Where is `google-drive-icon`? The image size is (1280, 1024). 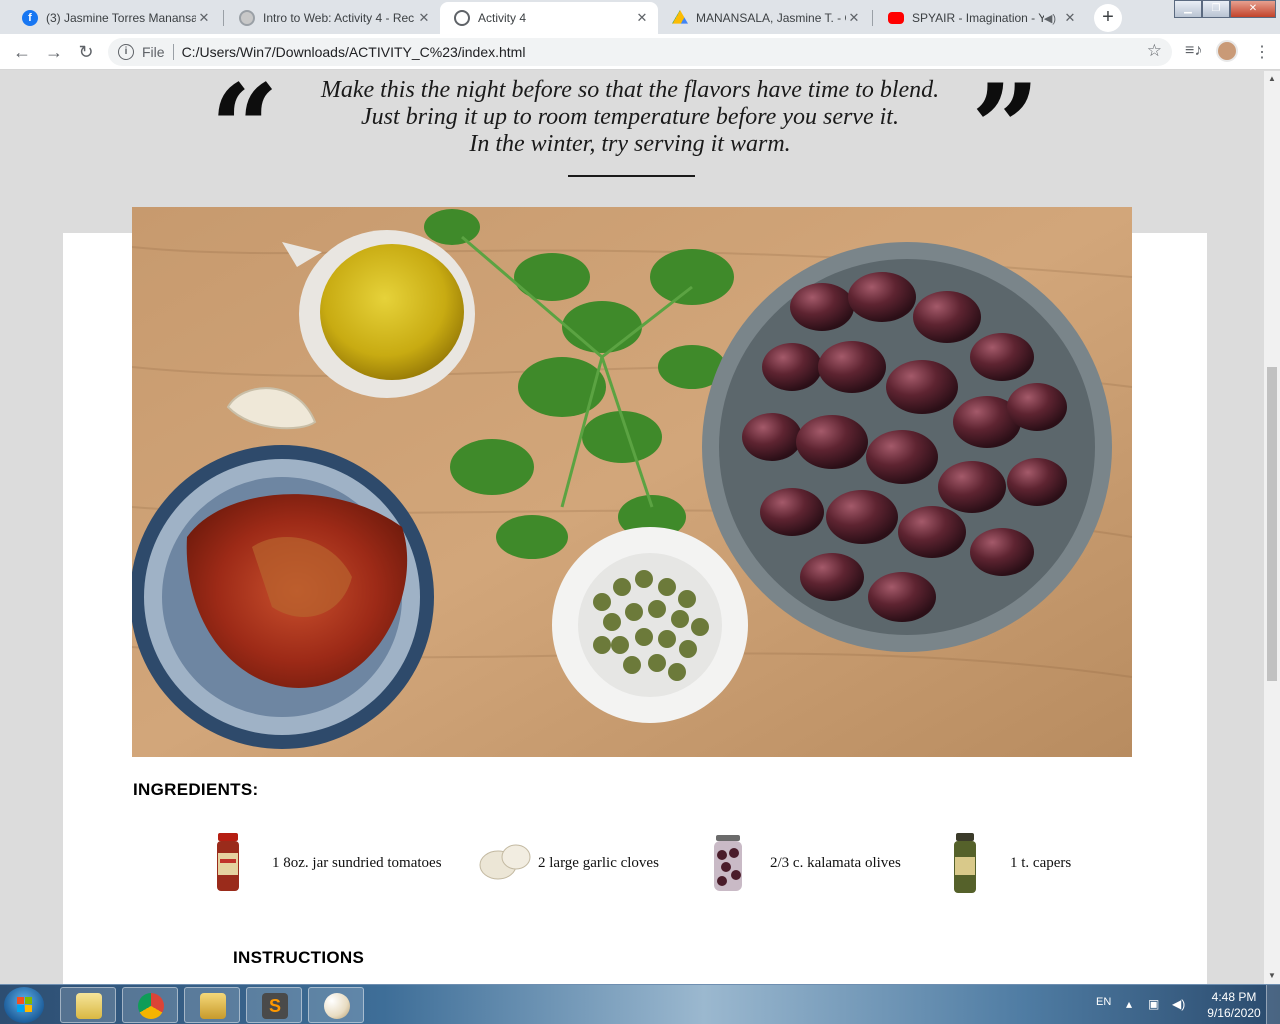
google-drive-icon is located at coordinates (680, 17).